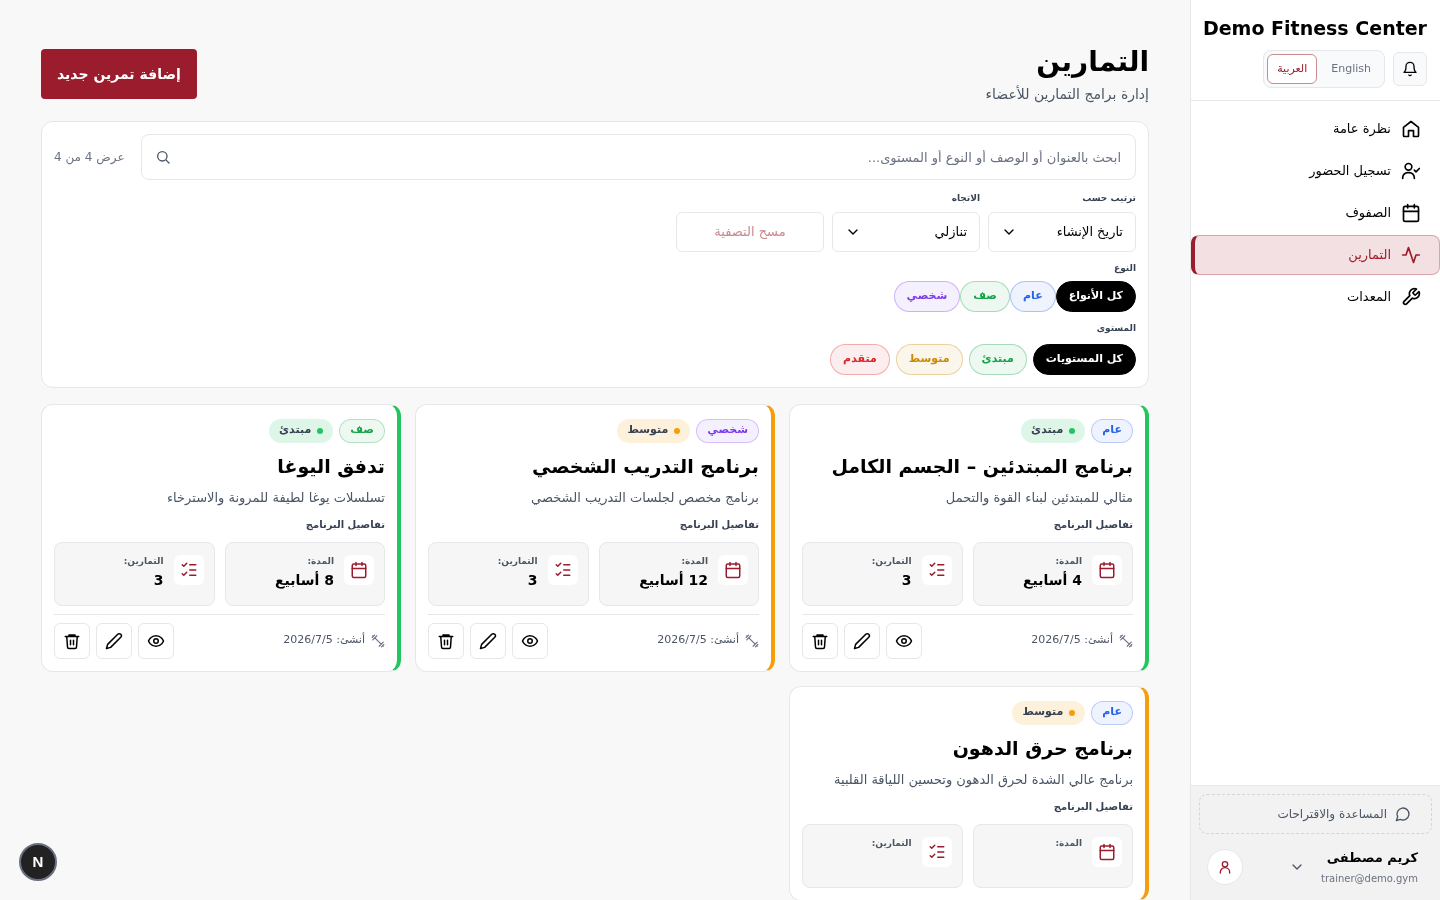 The height and width of the screenshot is (900, 1440). Describe the element at coordinates (983, 780) in the screenshot. I see `program-description: برنامج عالي الشدة لحرق الدهون وتحسين اللياقة القلبية` at that location.